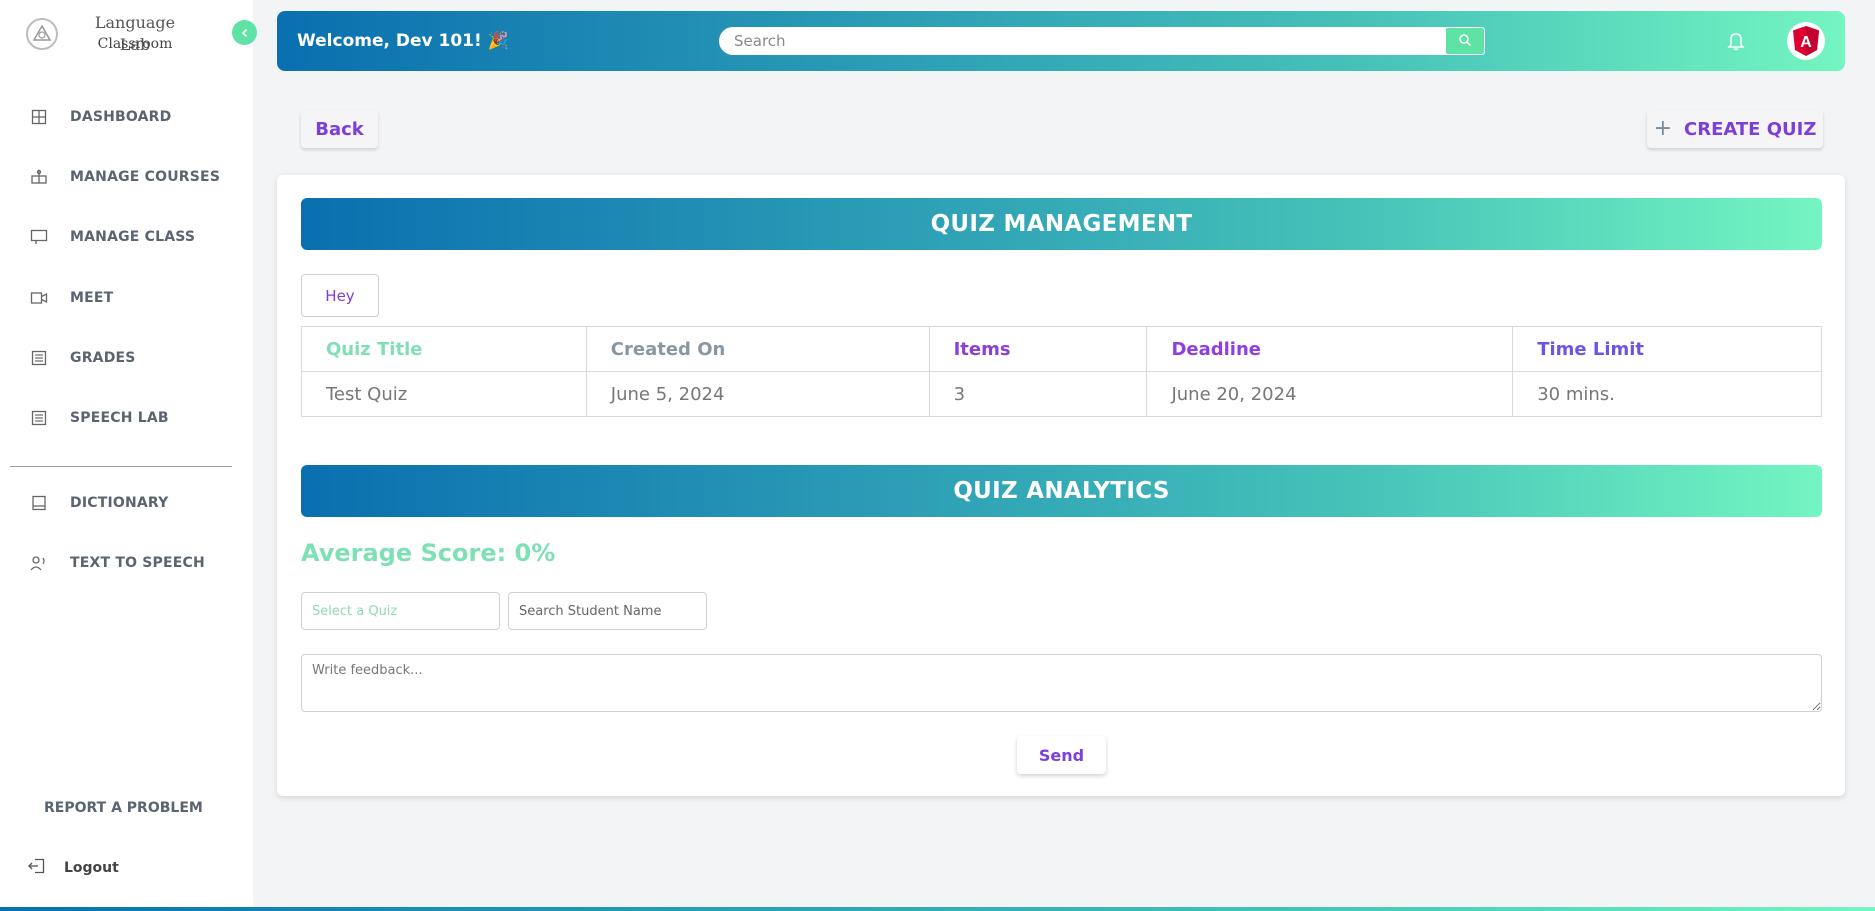 This screenshot has height=911, width=1875. I want to click on sidebar-item-meet: MEET, so click(70, 298).